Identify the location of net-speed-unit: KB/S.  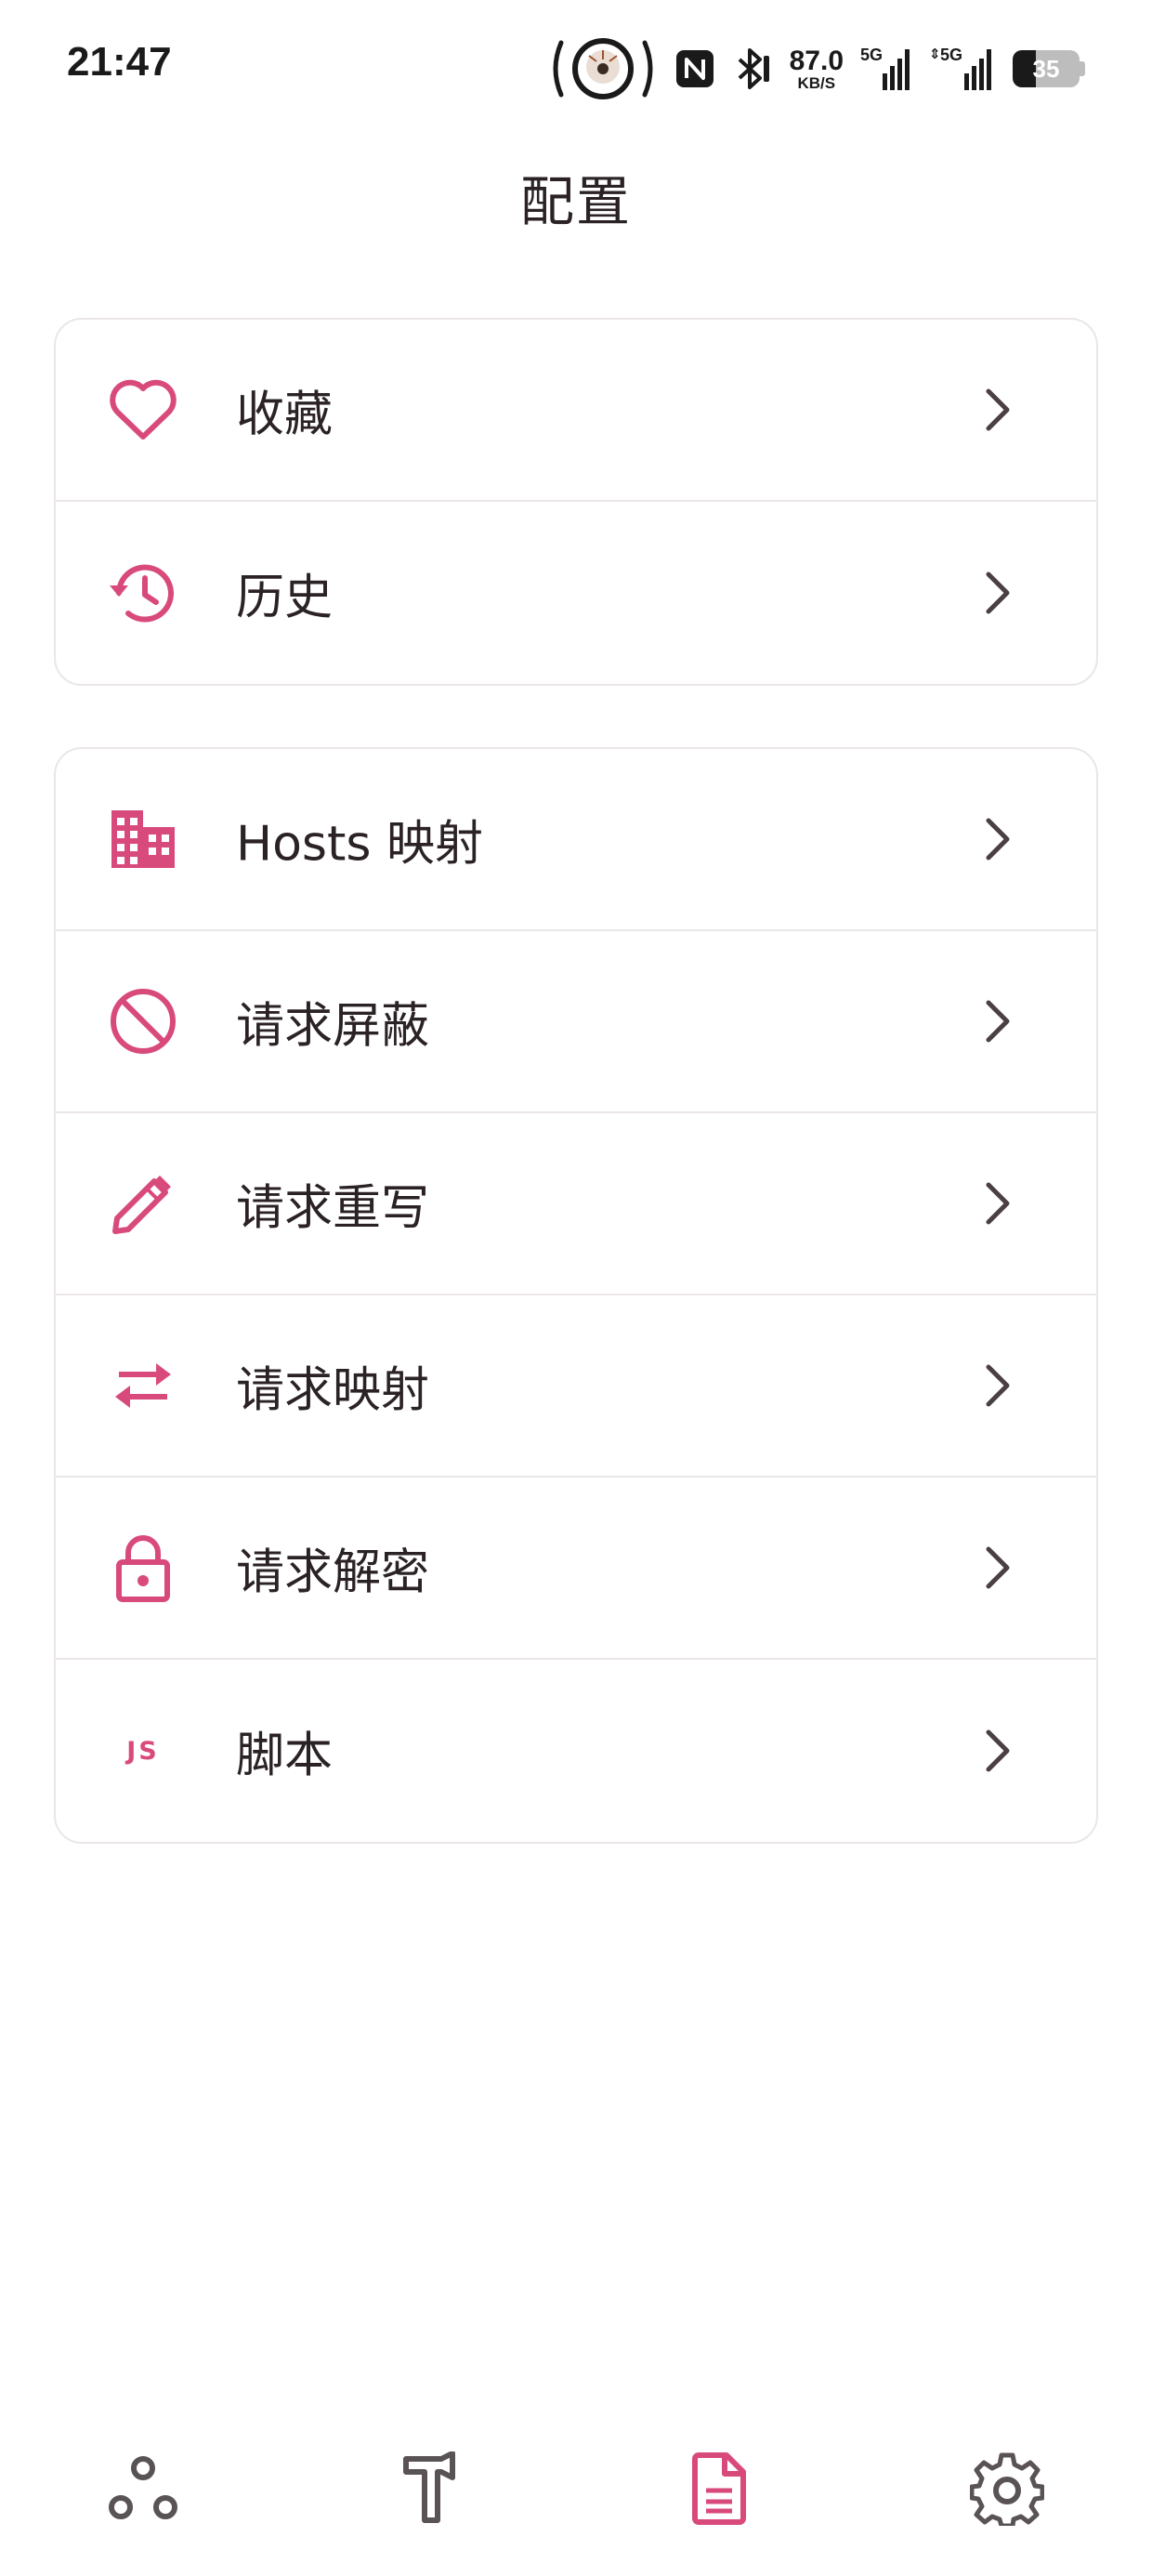
(816, 82).